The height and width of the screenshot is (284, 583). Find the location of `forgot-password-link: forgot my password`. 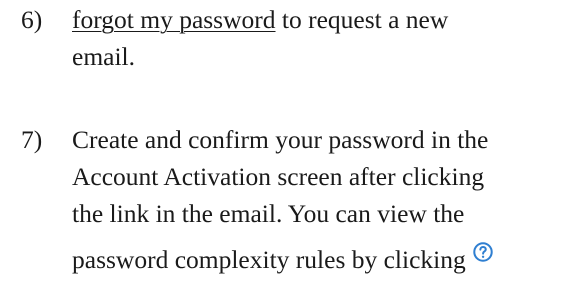

forgot-password-link: forgot my password is located at coordinates (174, 19).